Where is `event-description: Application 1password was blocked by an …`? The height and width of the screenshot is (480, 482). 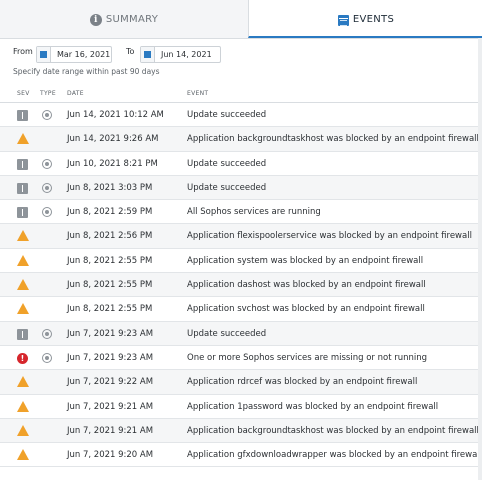 event-description: Application 1password was blocked by an … is located at coordinates (313, 406).